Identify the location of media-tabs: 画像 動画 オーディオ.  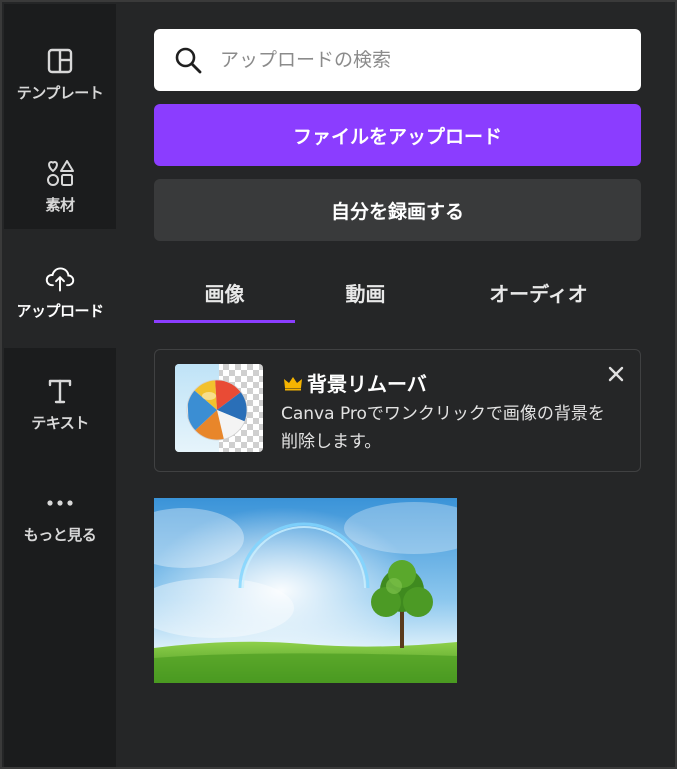
(397, 293).